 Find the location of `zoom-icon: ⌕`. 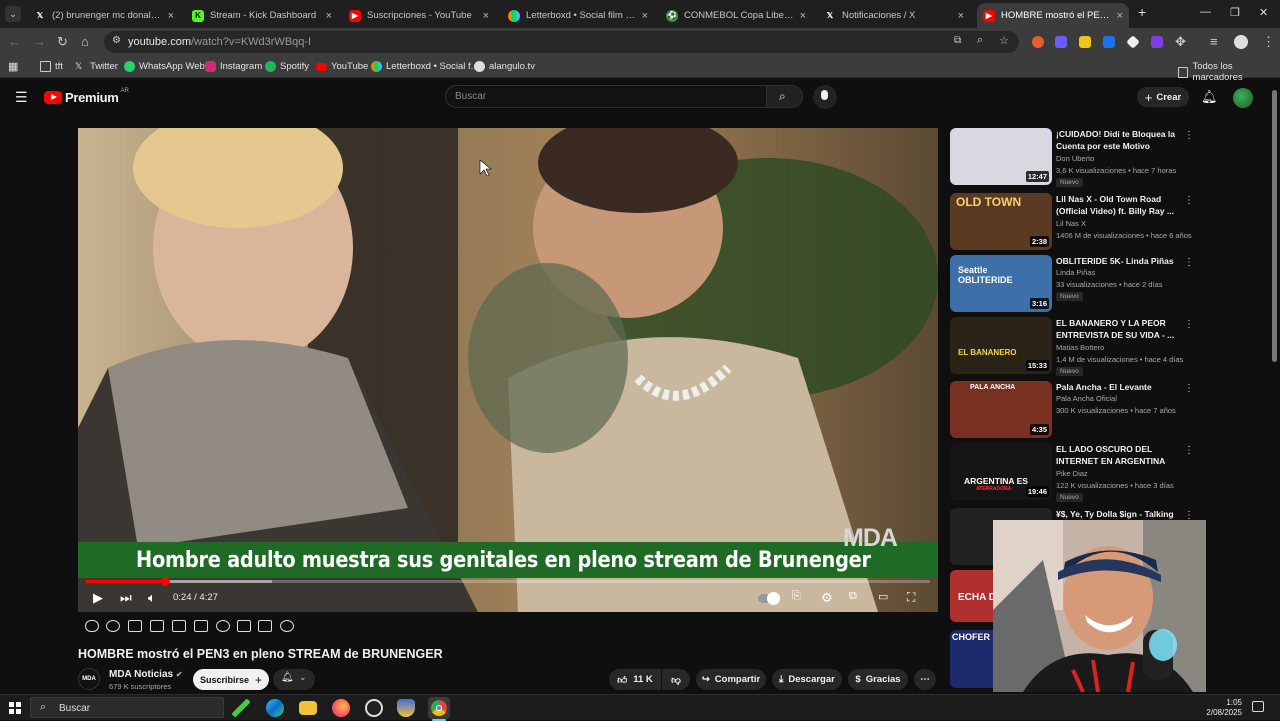

zoom-icon: ⌕ is located at coordinates (980, 40).